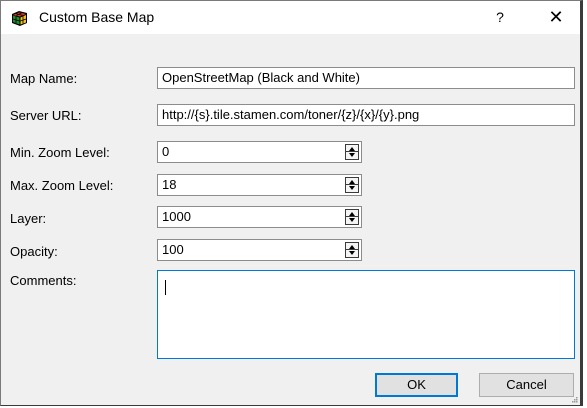 The width and height of the screenshot is (587, 408). What do you see at coordinates (259, 250) in the screenshot?
I see `opacity-spinbox: 100` at bounding box center [259, 250].